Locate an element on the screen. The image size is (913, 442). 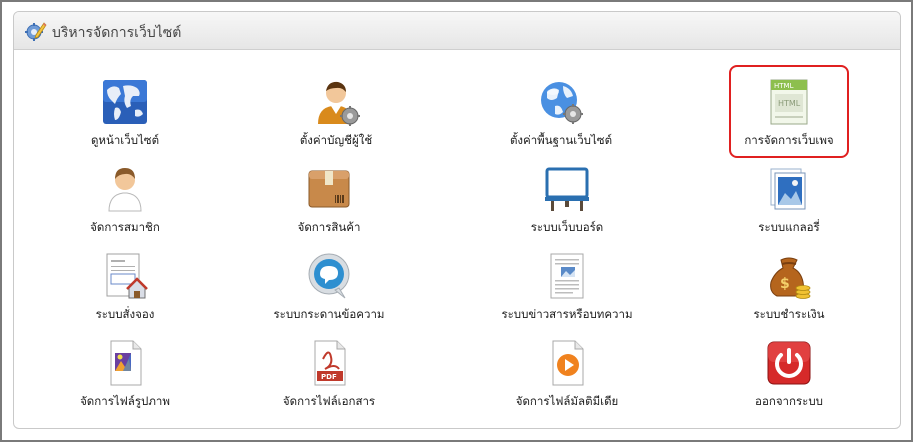
menu-gallery: ระบบแกลอรี่ is located at coordinates (789, 206).